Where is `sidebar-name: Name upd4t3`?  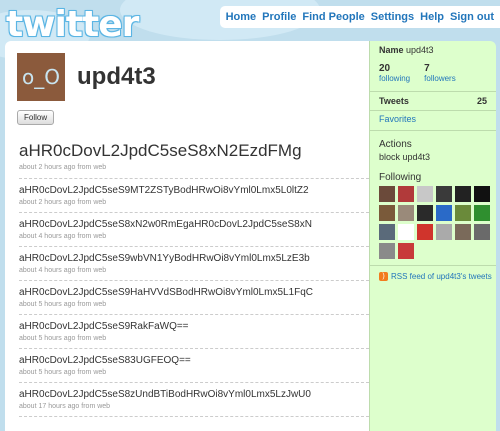 sidebar-name: Name upd4t3 is located at coordinates (406, 50).